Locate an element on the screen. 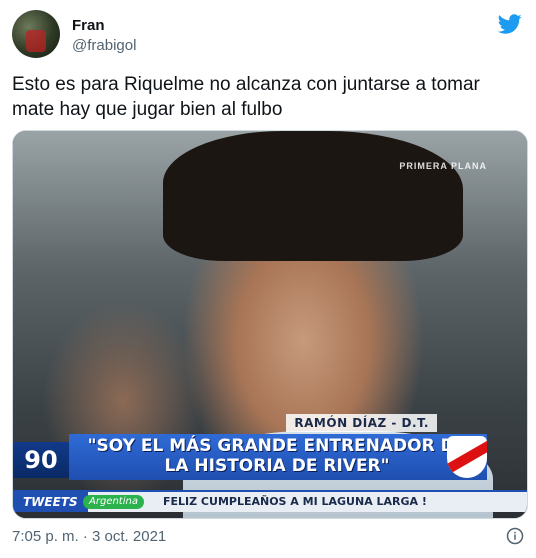 Image resolution: width=536 pixels, height=558 pixels. author-handle: @frabigol is located at coordinates (104, 45).